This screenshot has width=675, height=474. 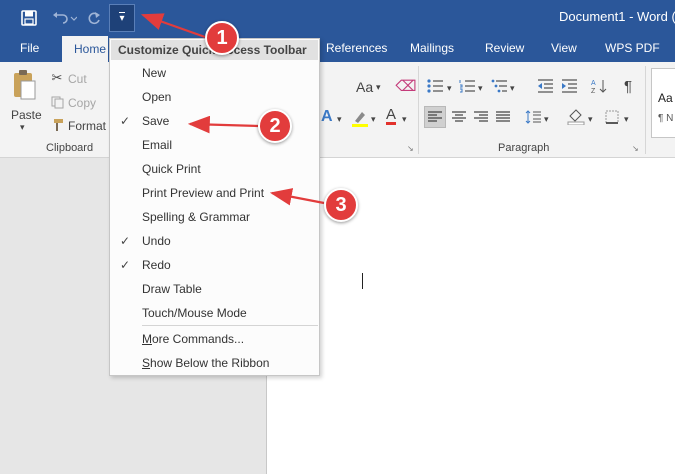 I want to click on multilevel-dropdown-icon: ▾, so click(x=512, y=88).